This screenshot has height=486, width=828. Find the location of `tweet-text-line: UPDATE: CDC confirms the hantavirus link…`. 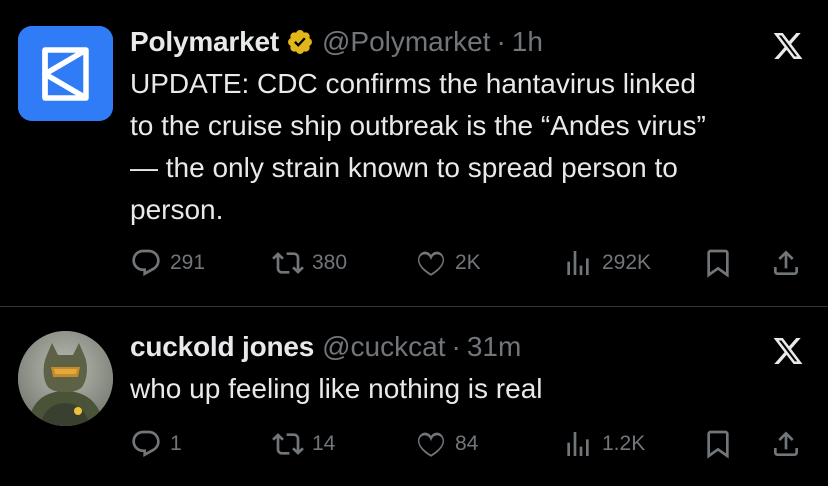

tweet-text-line: UPDATE: CDC confirms the hantavirus link… is located at coordinates (413, 83).